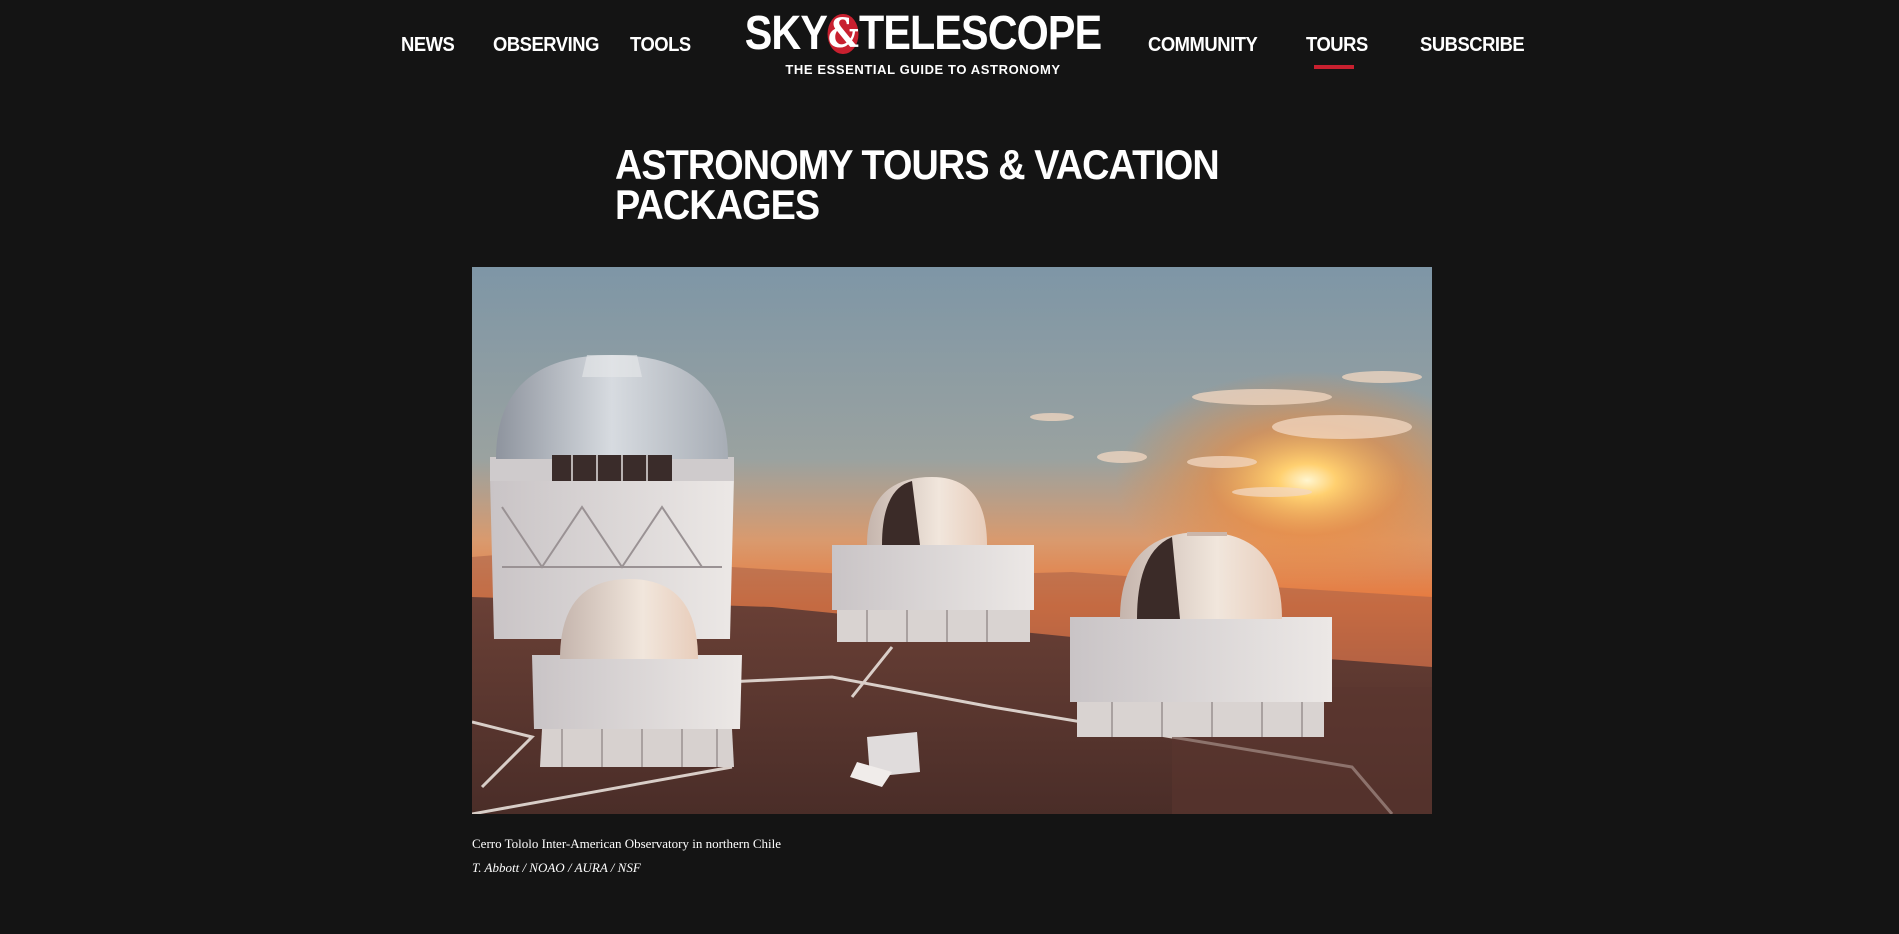 The height and width of the screenshot is (934, 1899). I want to click on nav-news: NEWS, so click(428, 45).